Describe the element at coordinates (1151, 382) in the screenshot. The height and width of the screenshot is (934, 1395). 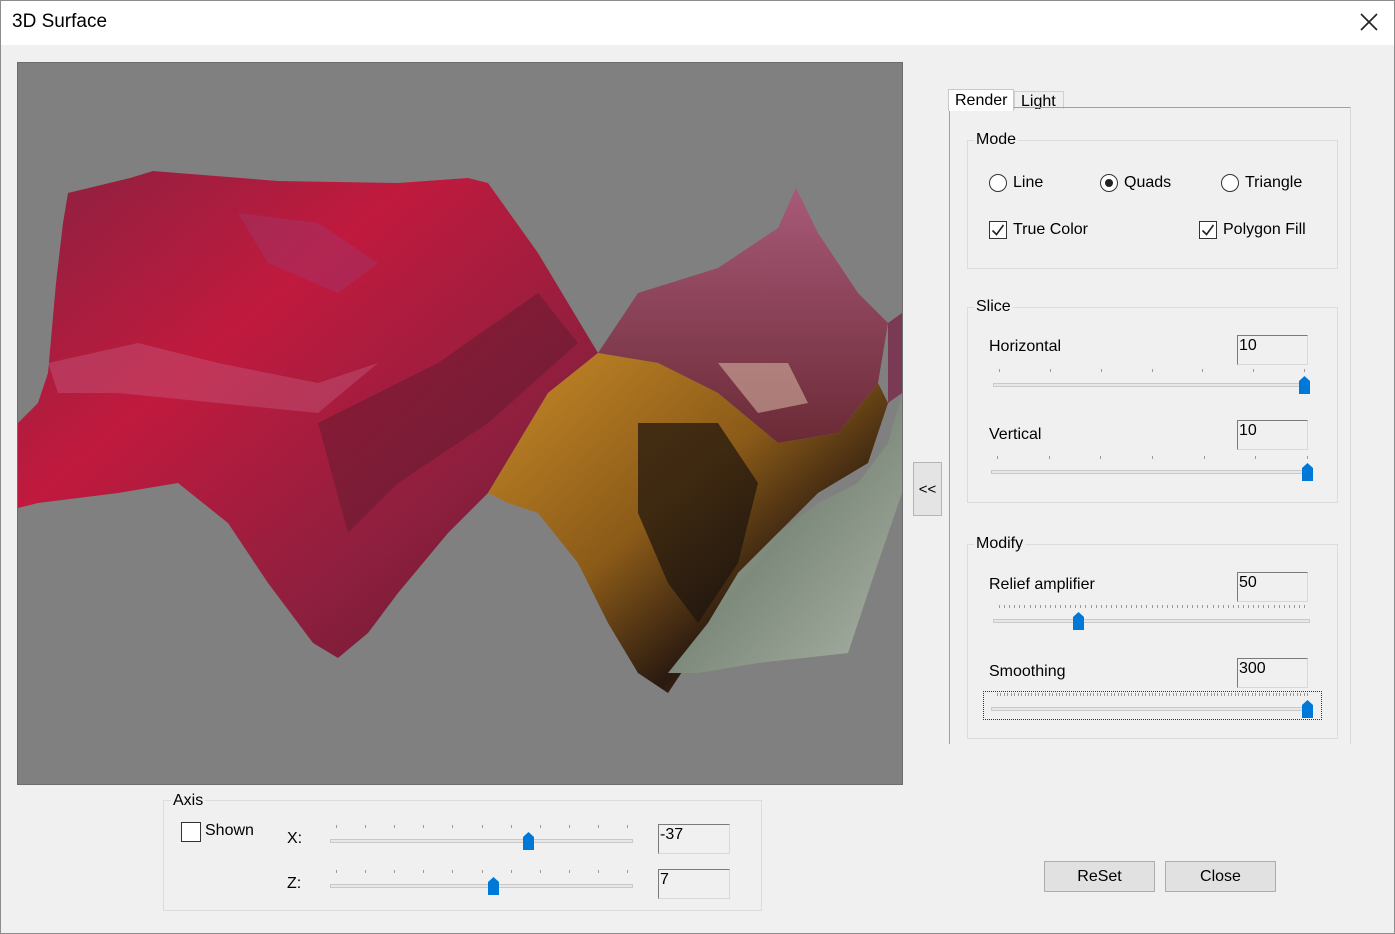
I see `horizontal-slider` at that location.